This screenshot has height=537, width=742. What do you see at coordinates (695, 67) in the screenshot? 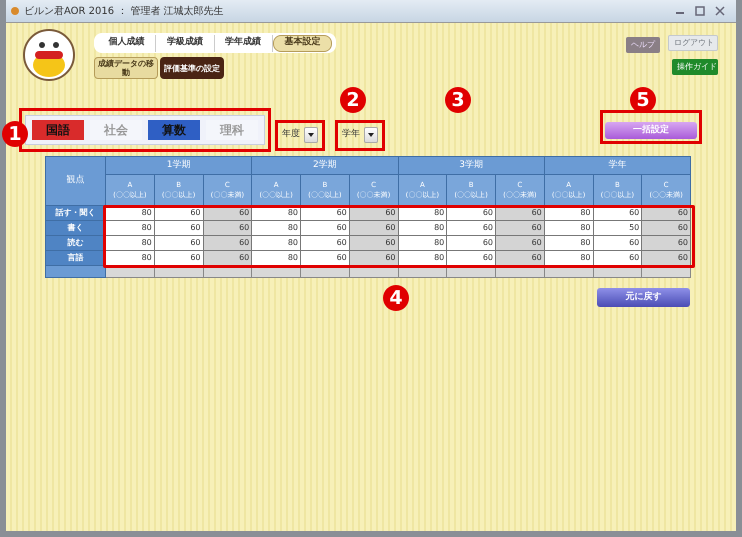
I see `guide-button: 操作ガイド` at bounding box center [695, 67].